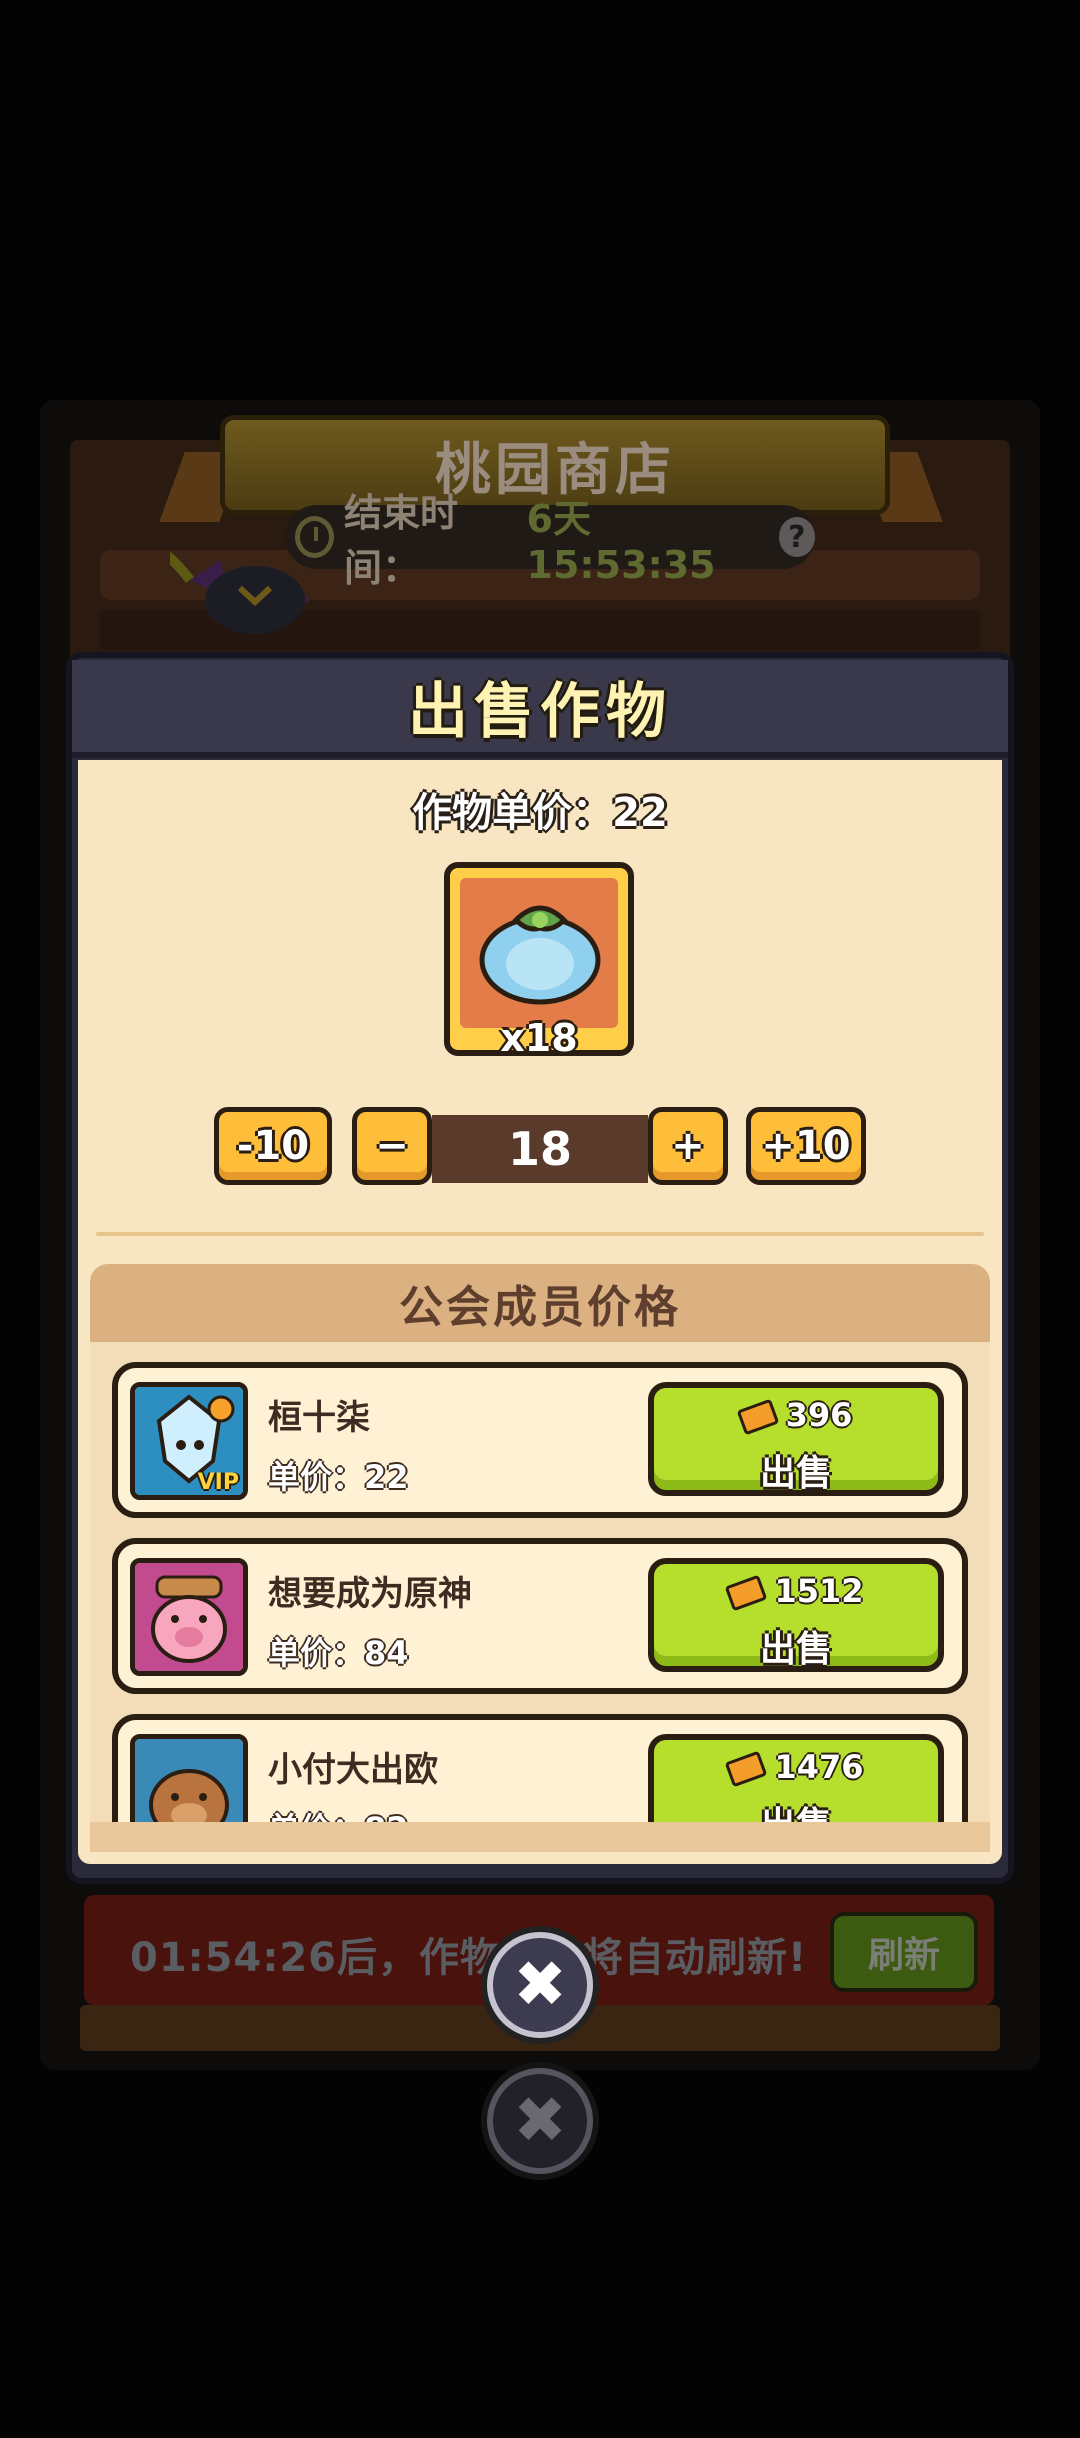 The height and width of the screenshot is (2438, 1080). What do you see at coordinates (189, 1441) in the screenshot?
I see `member-avatar: VIP` at bounding box center [189, 1441].